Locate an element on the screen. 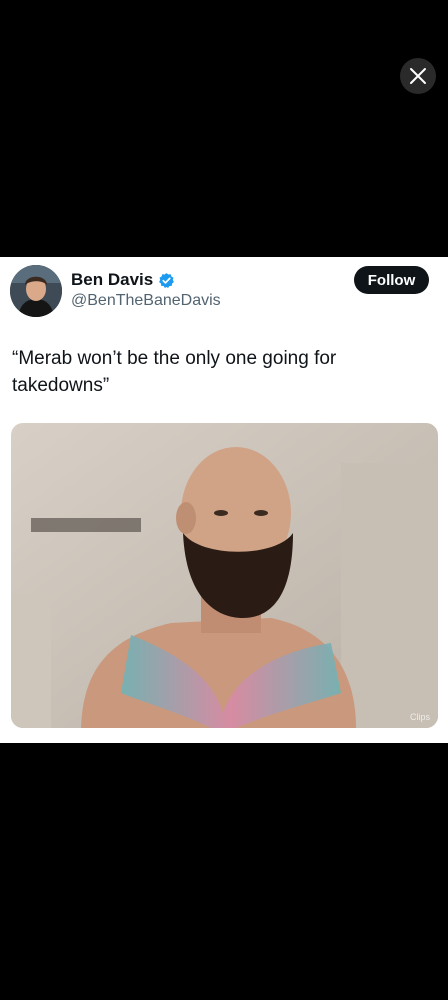  author-row: Ben Davis is located at coordinates (123, 280).